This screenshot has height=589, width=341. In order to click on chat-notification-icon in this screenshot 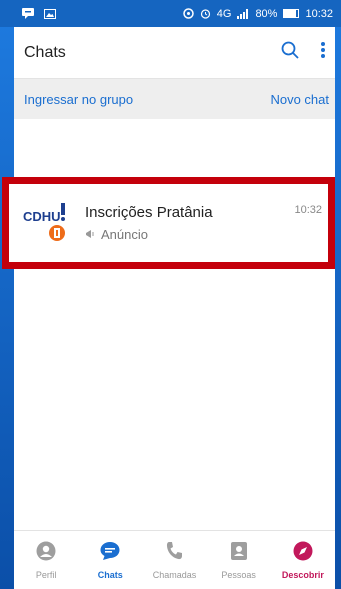, I will do `click(28, 13)`.